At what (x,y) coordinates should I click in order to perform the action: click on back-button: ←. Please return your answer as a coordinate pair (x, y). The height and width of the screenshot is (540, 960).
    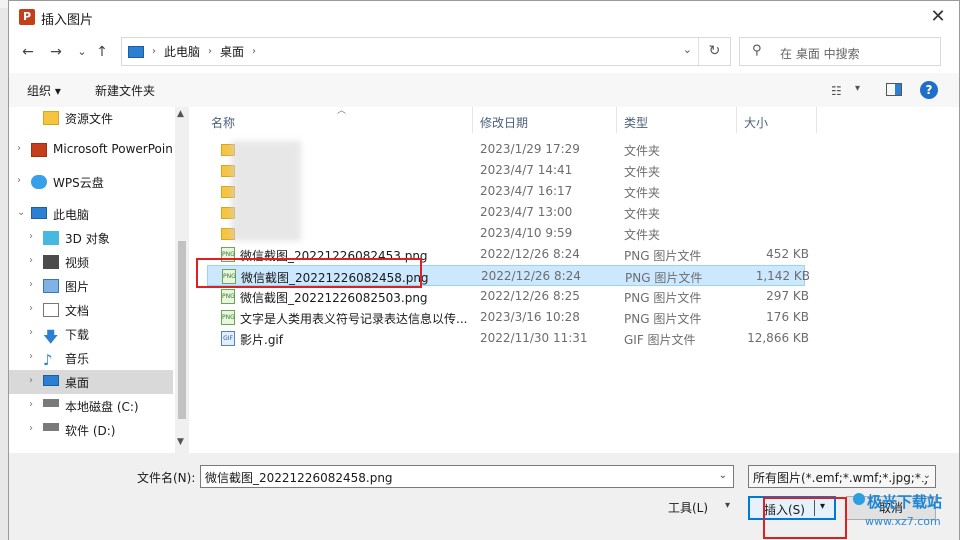
    Looking at the image, I should click on (28, 52).